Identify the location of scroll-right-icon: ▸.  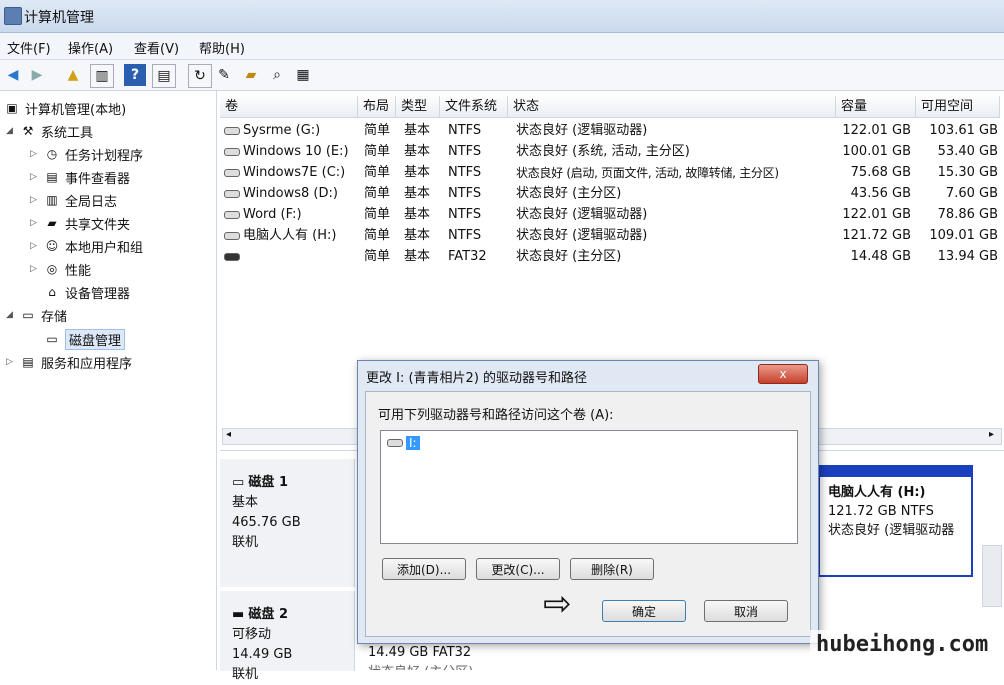
(991, 434).